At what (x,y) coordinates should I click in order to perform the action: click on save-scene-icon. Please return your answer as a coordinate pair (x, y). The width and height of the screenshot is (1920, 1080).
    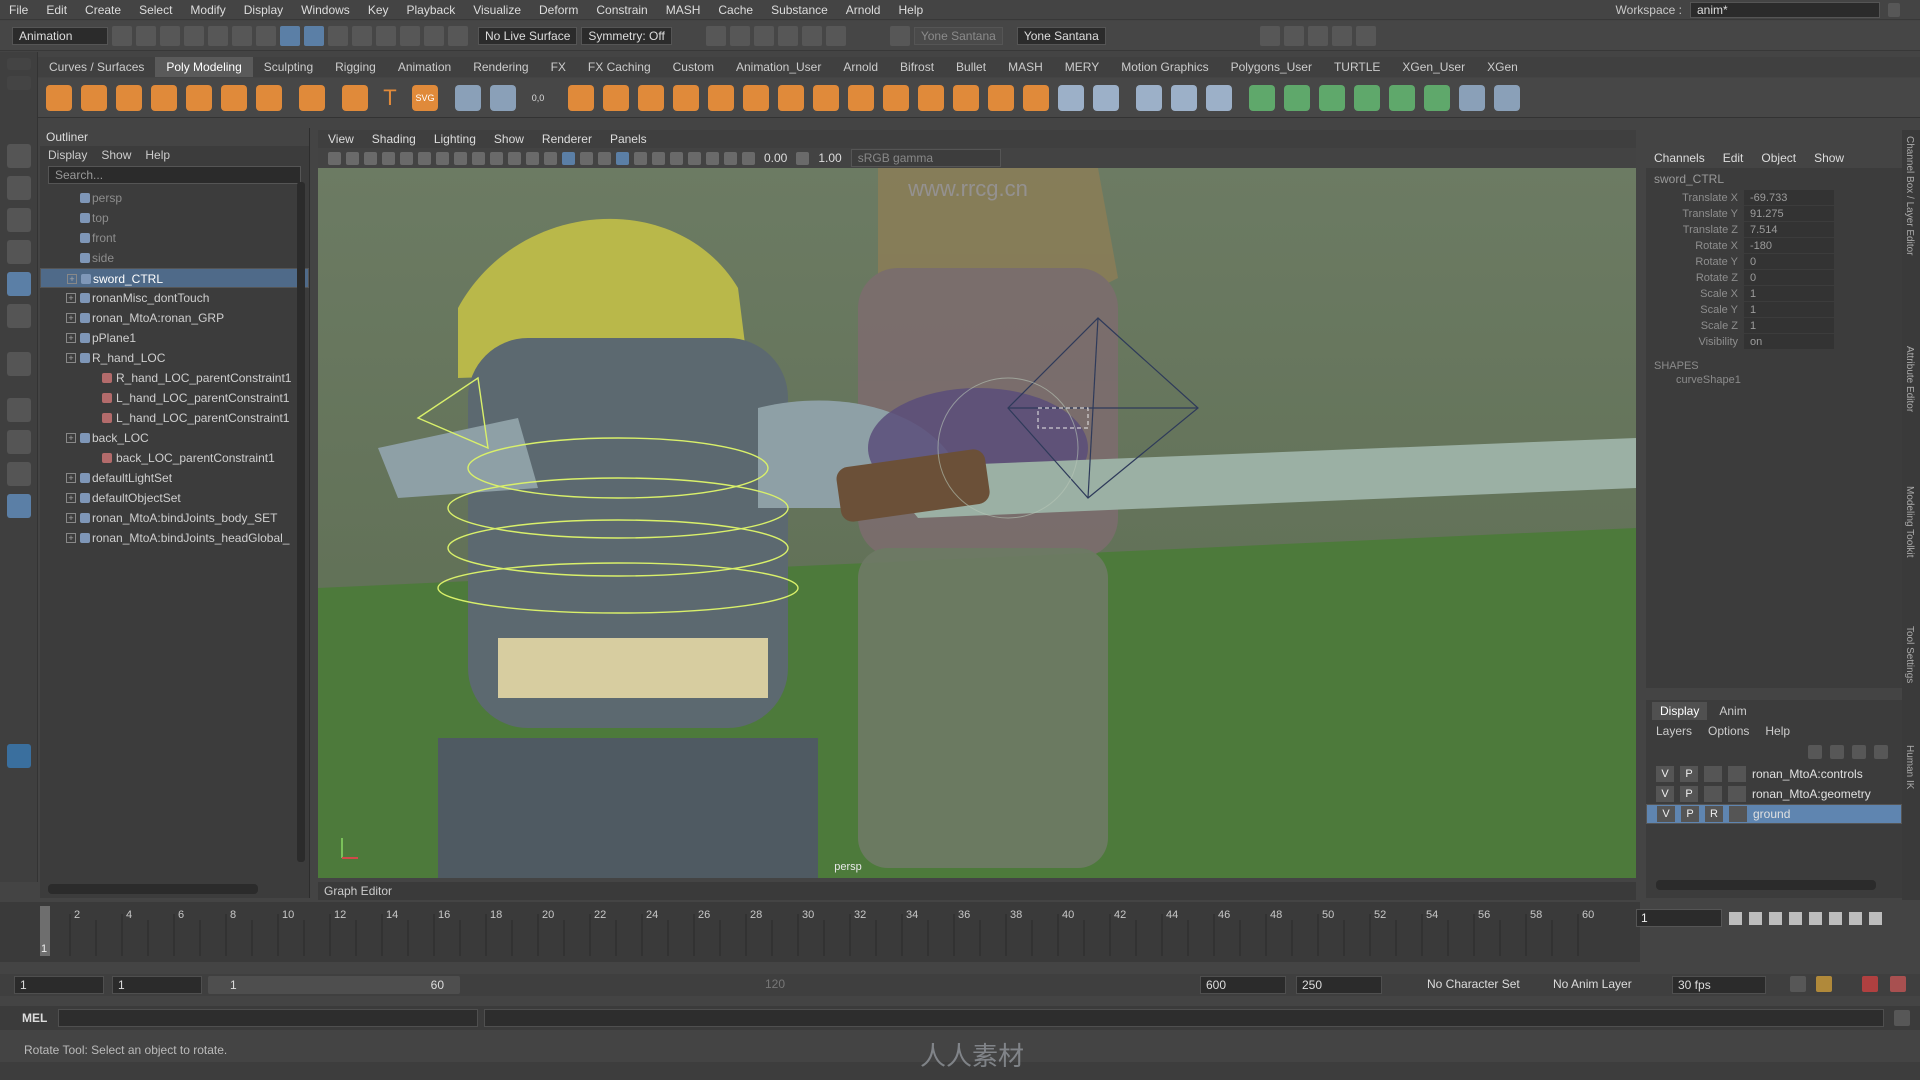
    Looking at the image, I should click on (170, 35).